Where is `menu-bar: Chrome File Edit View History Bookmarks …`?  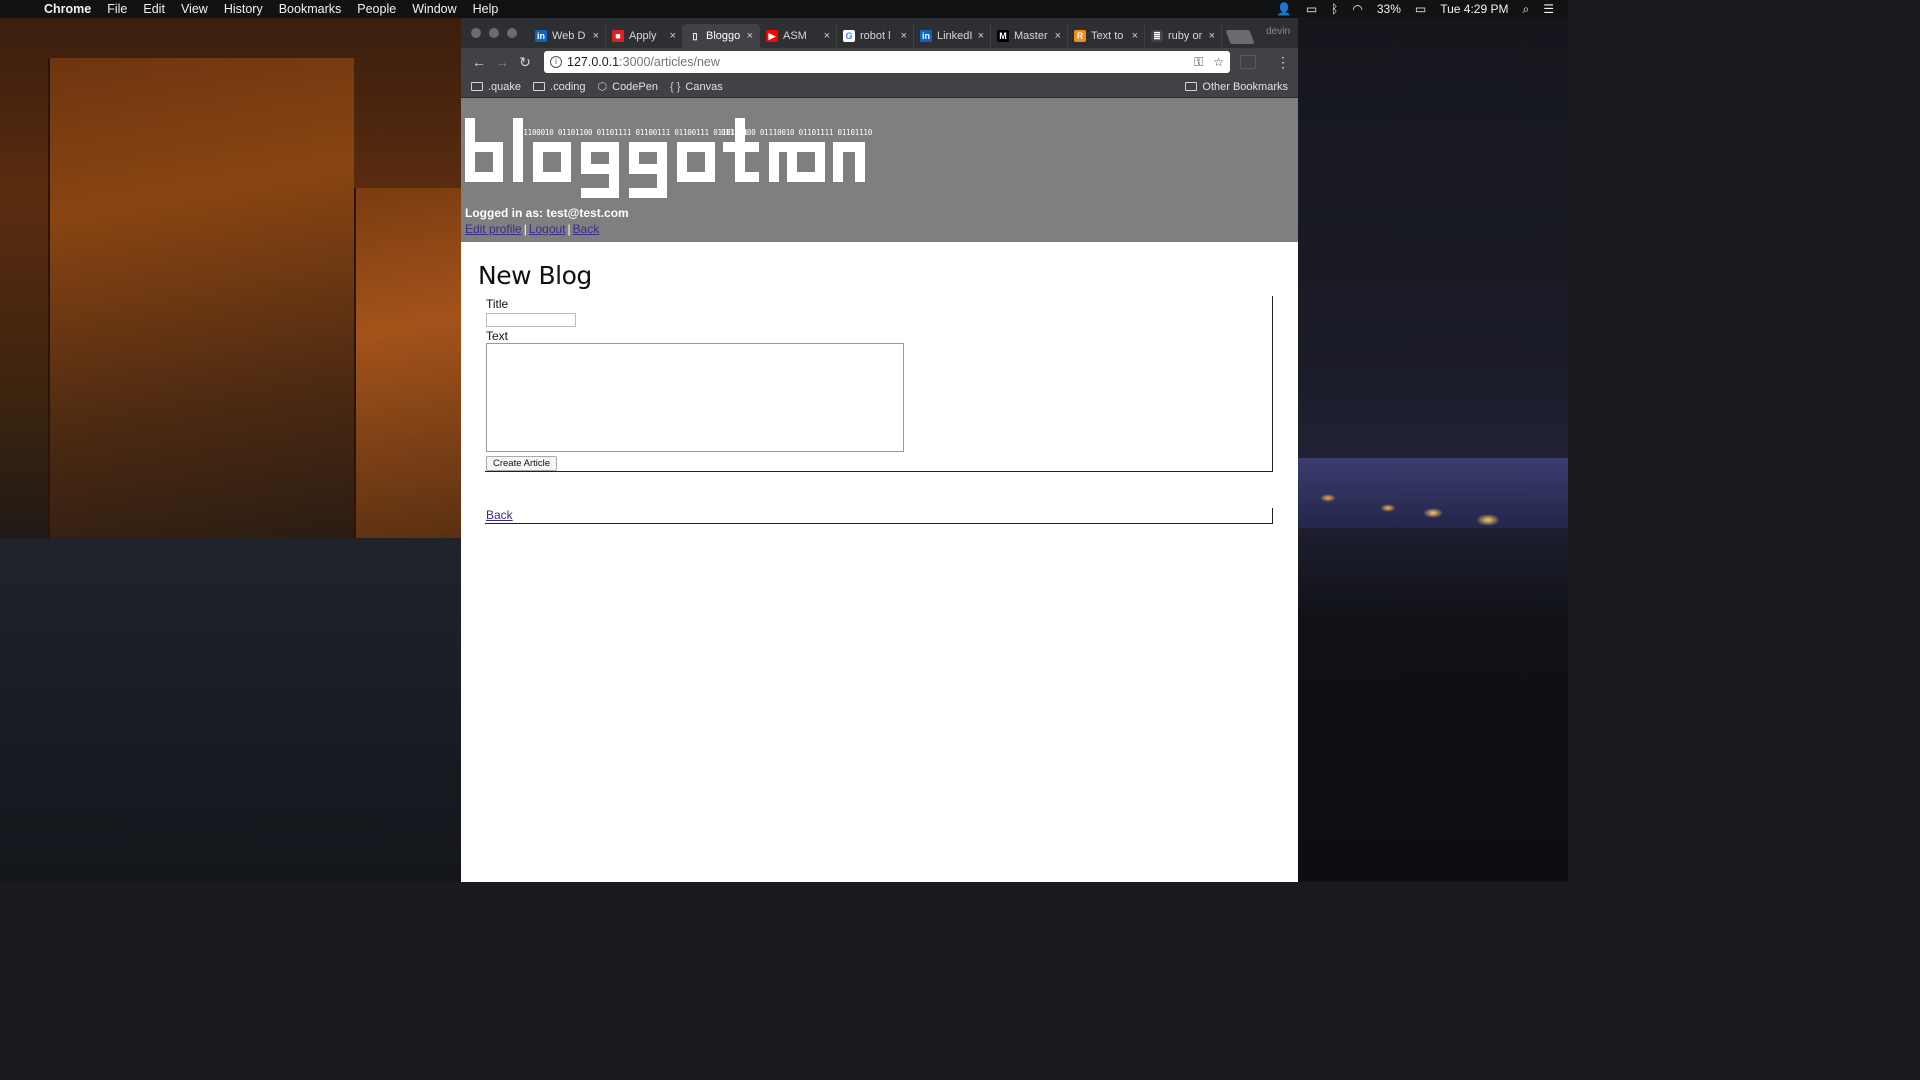
menu-bar: Chrome File Edit View History Bookmarks … is located at coordinates (784, 9).